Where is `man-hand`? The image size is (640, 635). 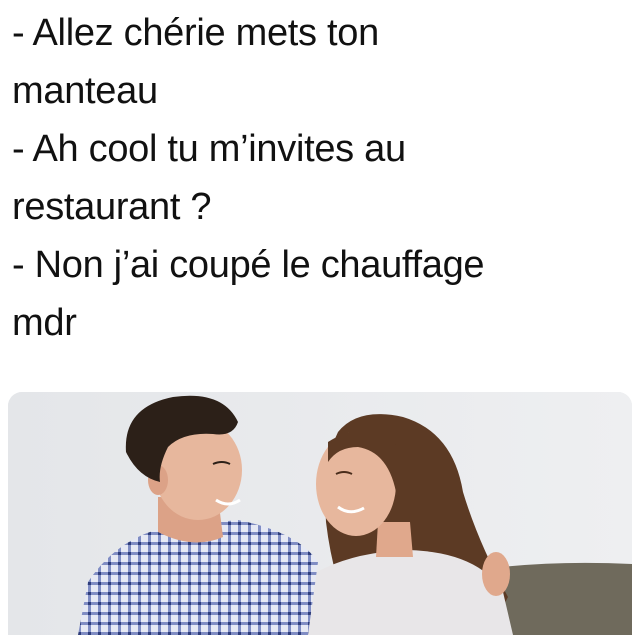
man-hand is located at coordinates (496, 574).